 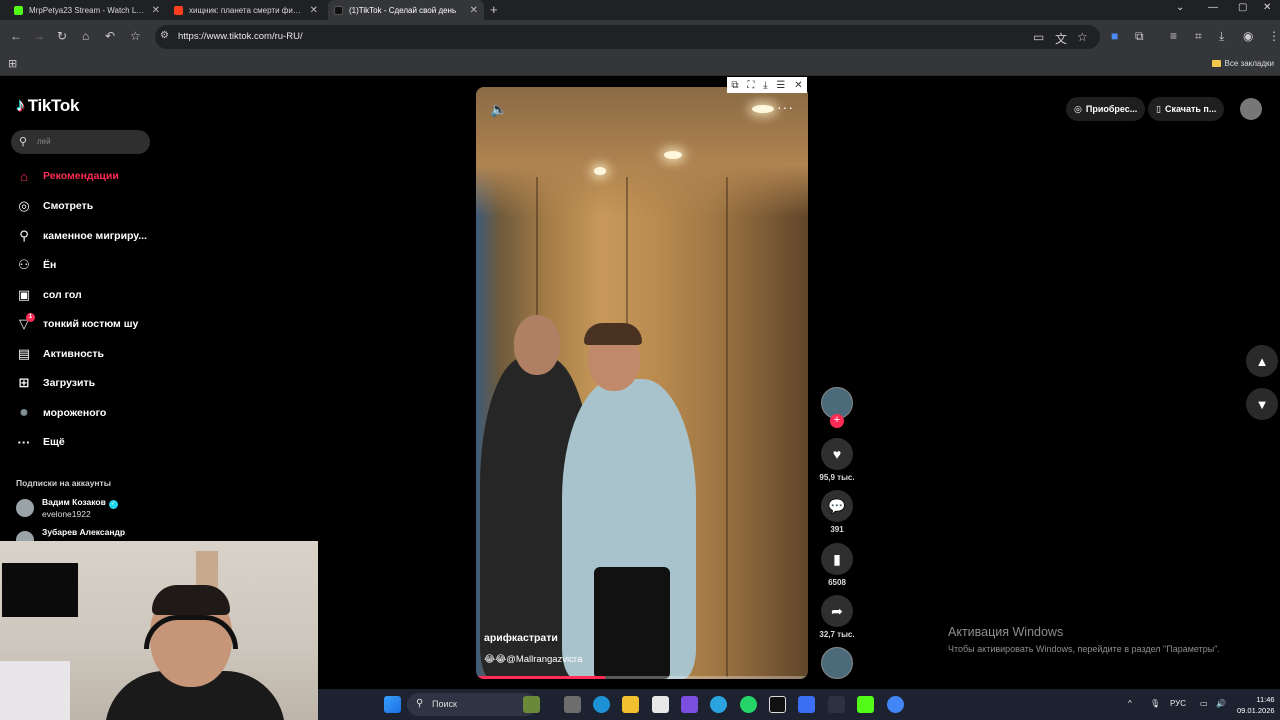 What do you see at coordinates (87, 10) in the screenshot?
I see `browser-tab-kick: MrpPetya23 Stream - Watch Live ✕` at bounding box center [87, 10].